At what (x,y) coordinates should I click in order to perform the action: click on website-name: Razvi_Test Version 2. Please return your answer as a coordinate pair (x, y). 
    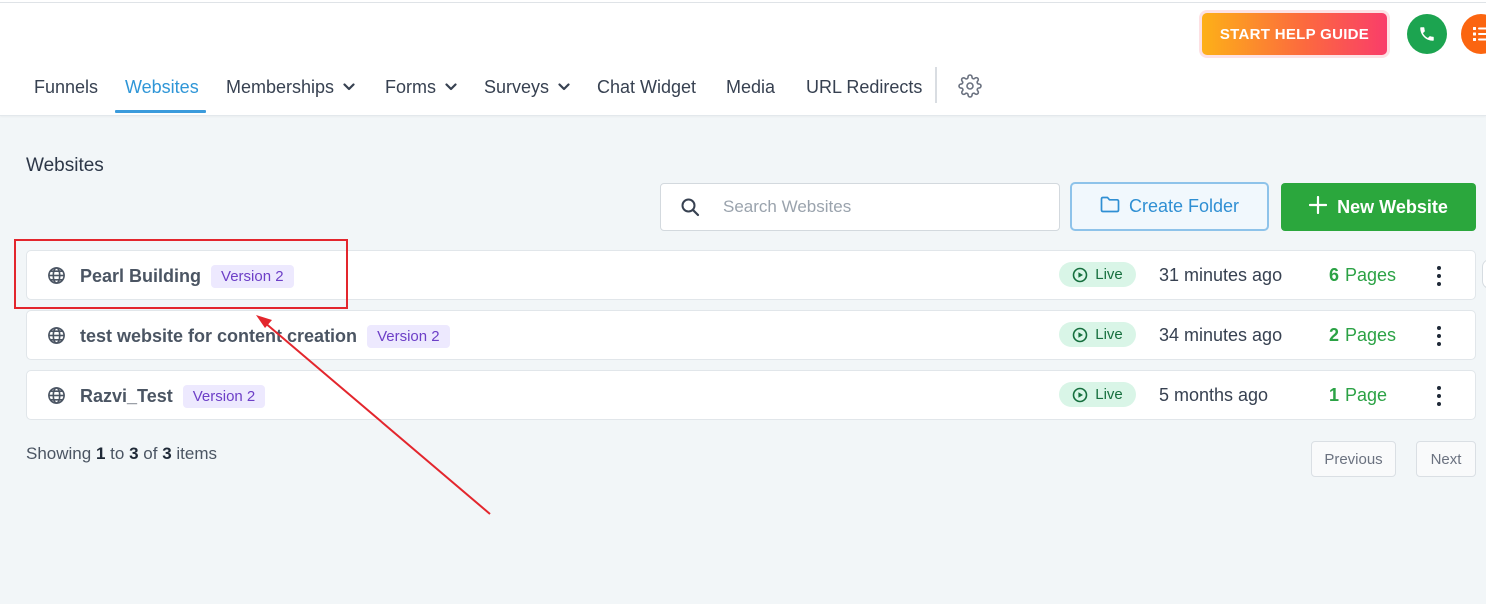
    Looking at the image, I should click on (173, 396).